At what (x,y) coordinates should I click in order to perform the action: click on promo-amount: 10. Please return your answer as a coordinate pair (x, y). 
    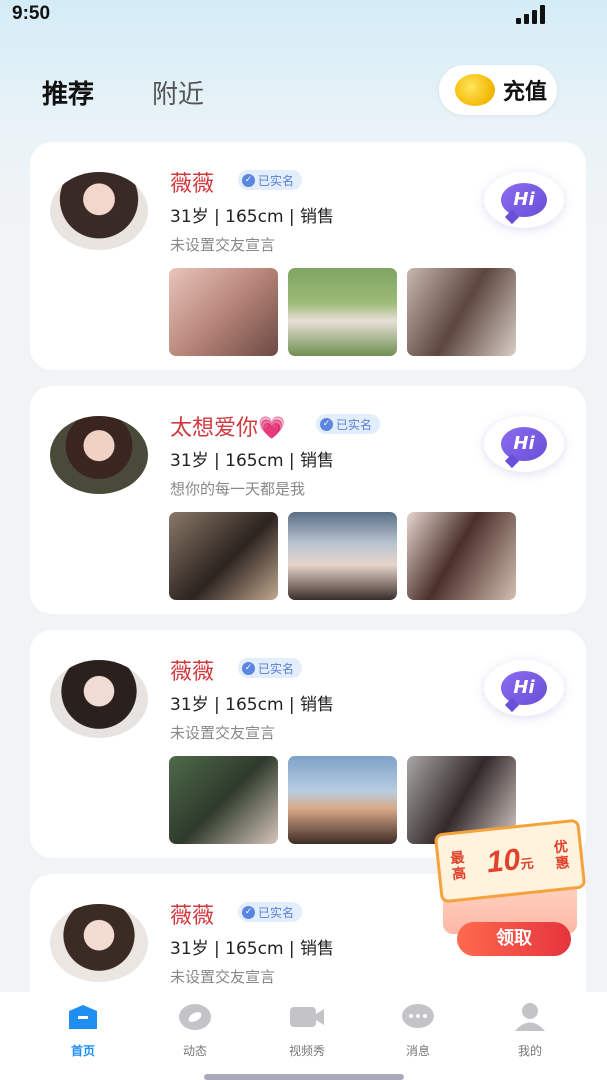
    Looking at the image, I should click on (503, 861).